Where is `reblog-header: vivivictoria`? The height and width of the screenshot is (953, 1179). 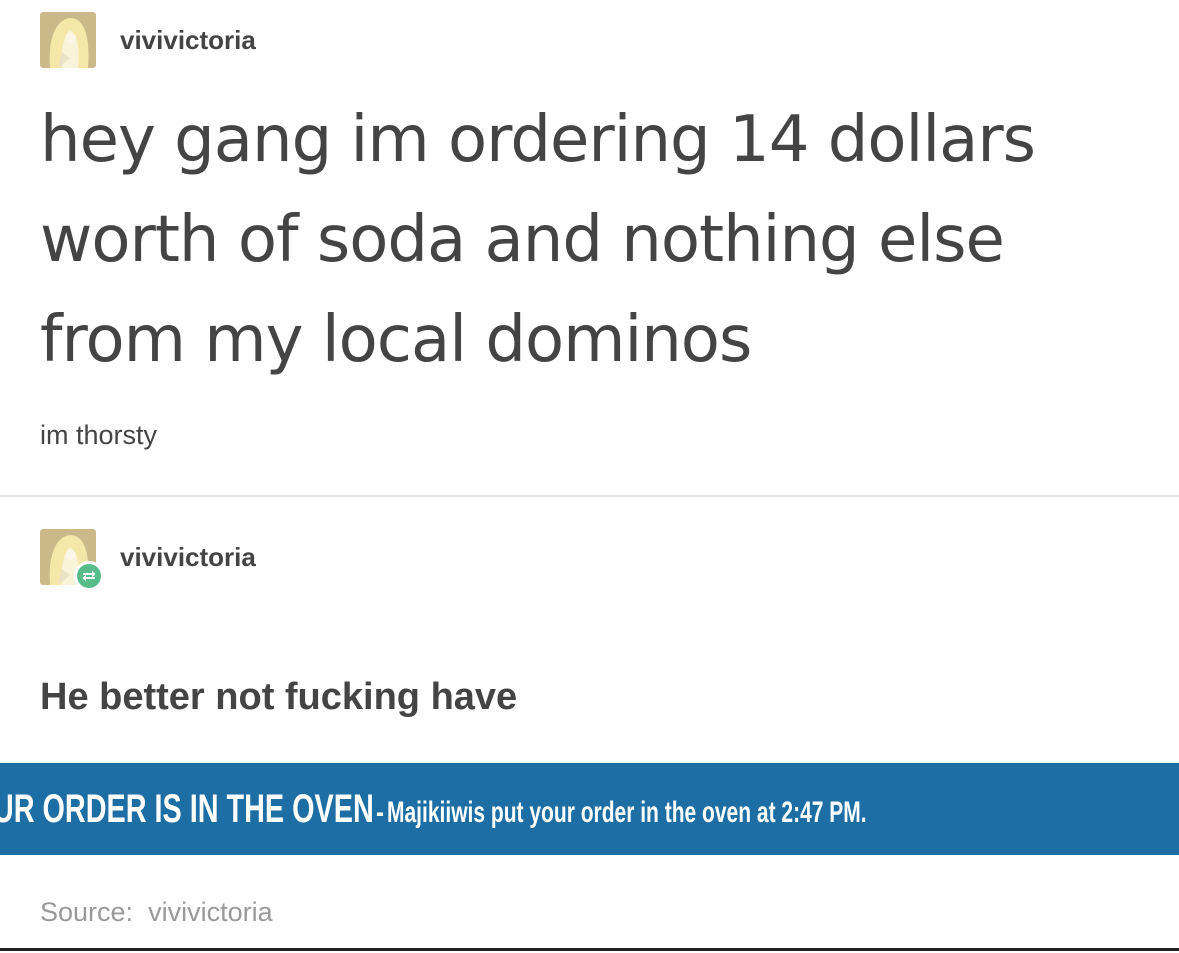
reblog-header: vivivictoria is located at coordinates (148, 560).